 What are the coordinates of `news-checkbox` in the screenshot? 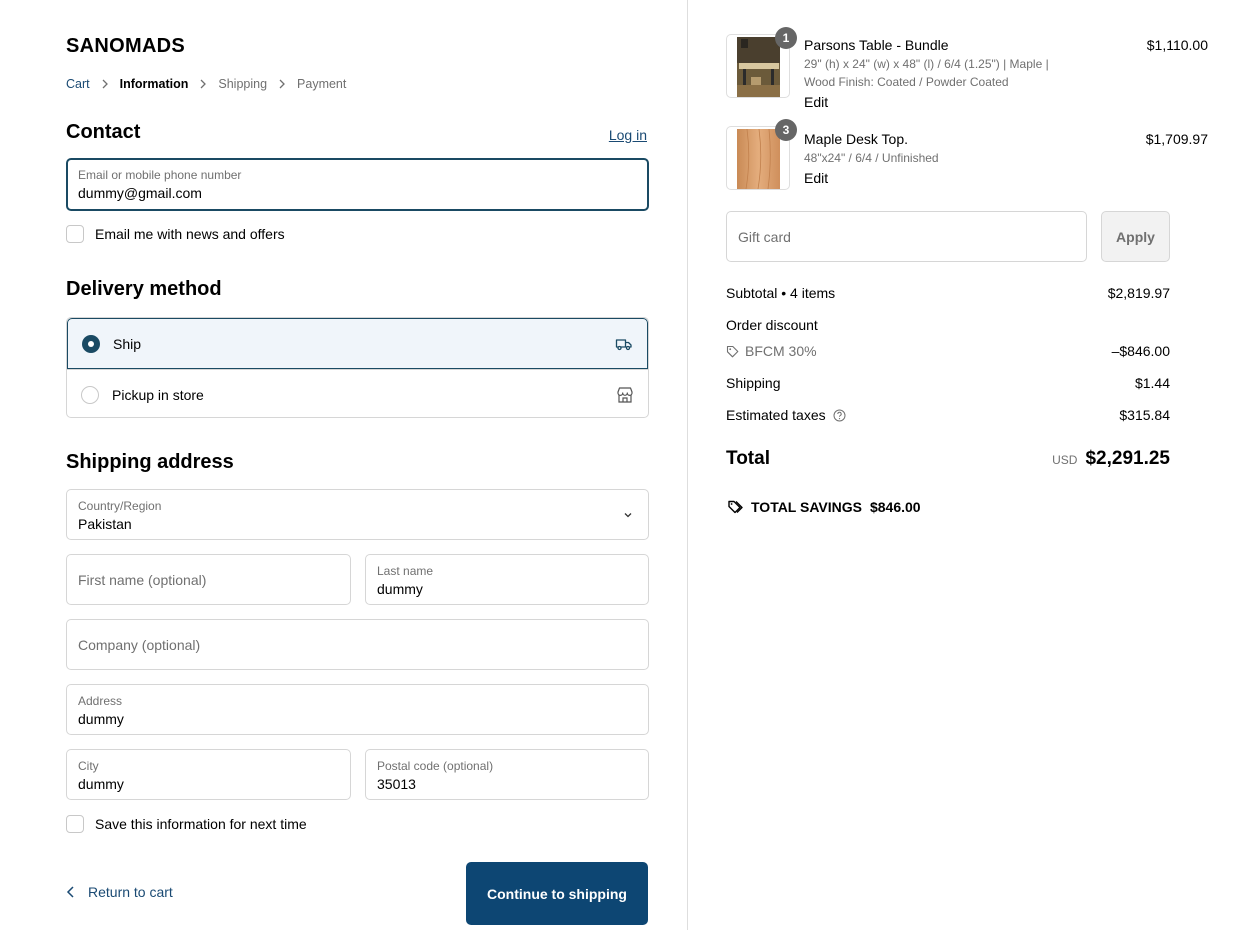 It's located at (75, 234).